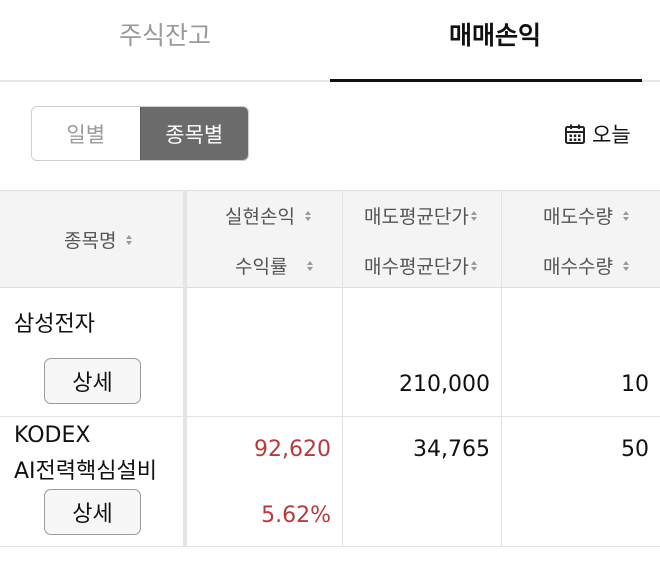 This screenshot has width=660, height=570. I want to click on date-selector: 오늘, so click(597, 134).